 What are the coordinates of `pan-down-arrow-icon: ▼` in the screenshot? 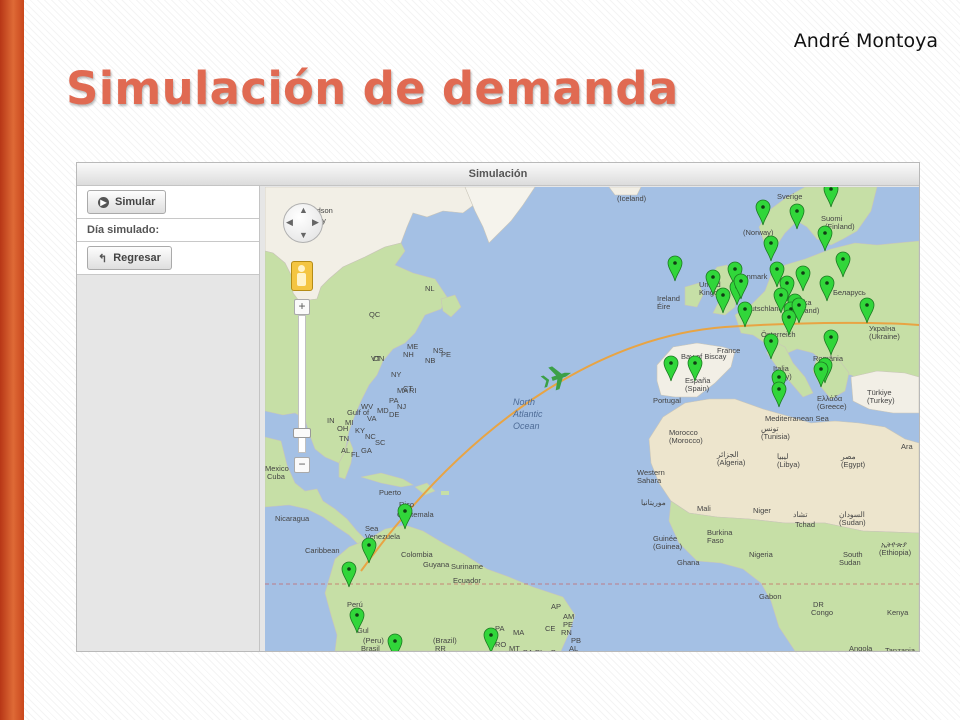 It's located at (303, 235).